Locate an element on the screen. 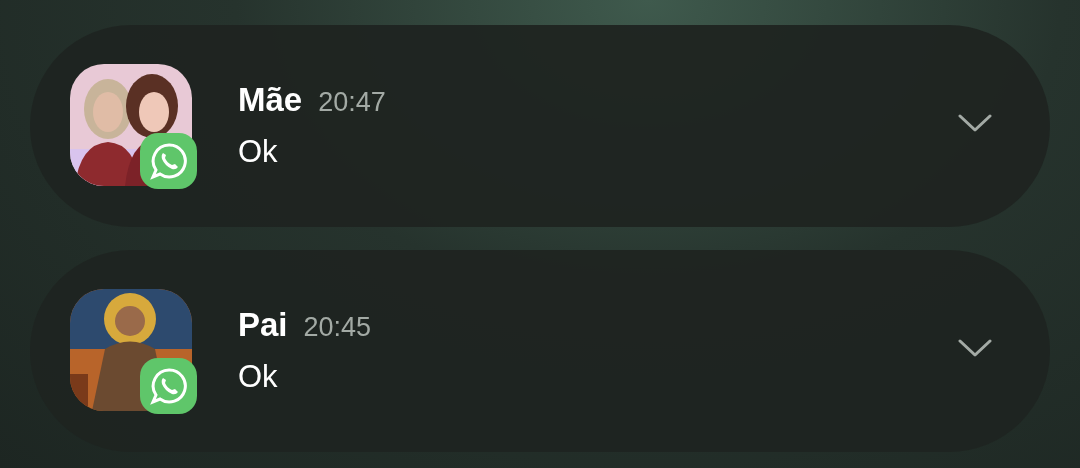 The image size is (1080, 468). sender-name: Mãe is located at coordinates (270, 100).